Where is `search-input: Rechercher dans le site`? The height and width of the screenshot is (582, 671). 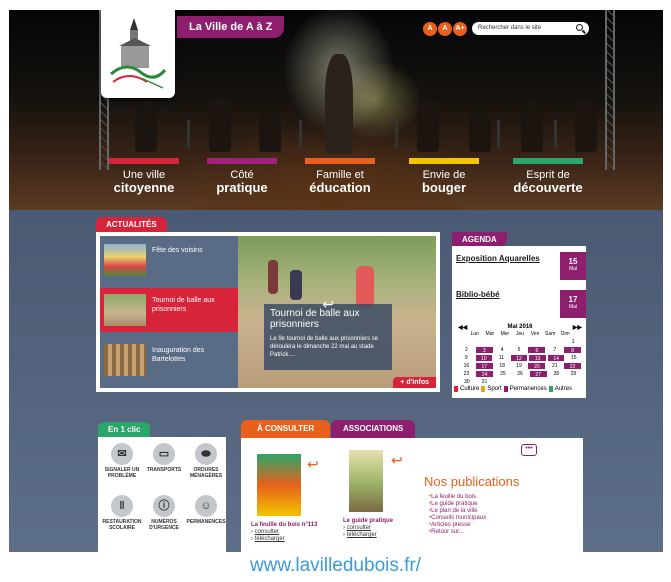
search-input: Rechercher dans le site is located at coordinates (530, 28).